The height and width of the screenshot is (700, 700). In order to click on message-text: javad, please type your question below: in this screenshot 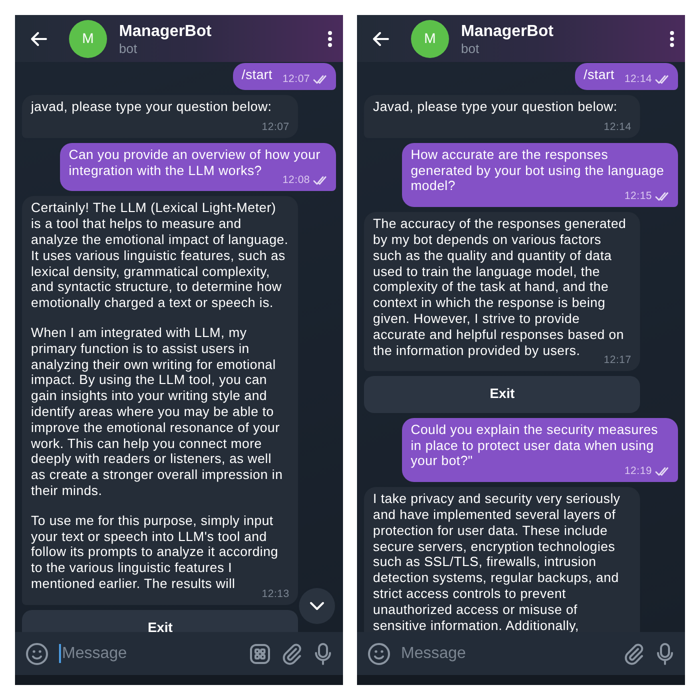, I will do `click(151, 106)`.